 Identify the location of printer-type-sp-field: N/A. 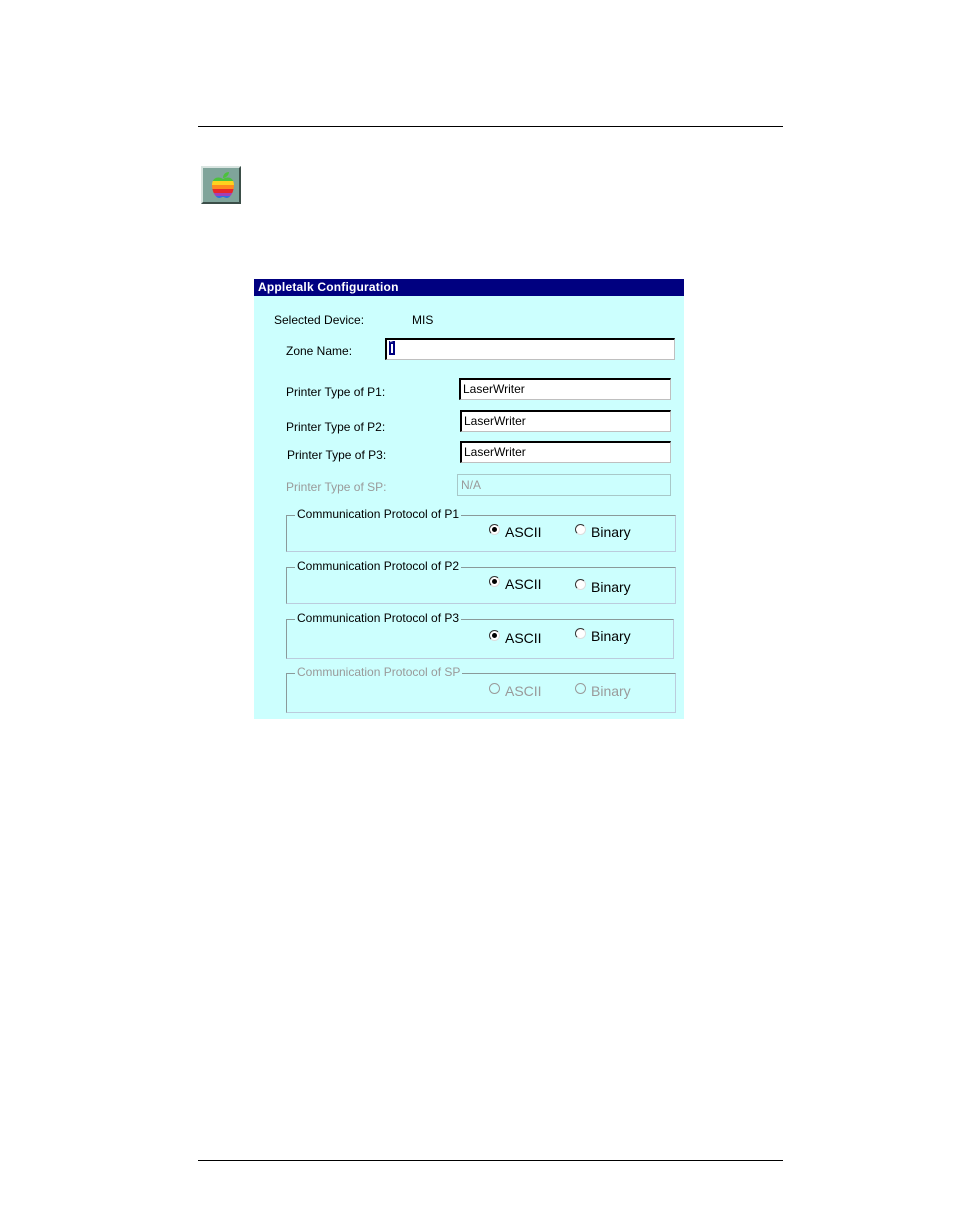
(564, 485).